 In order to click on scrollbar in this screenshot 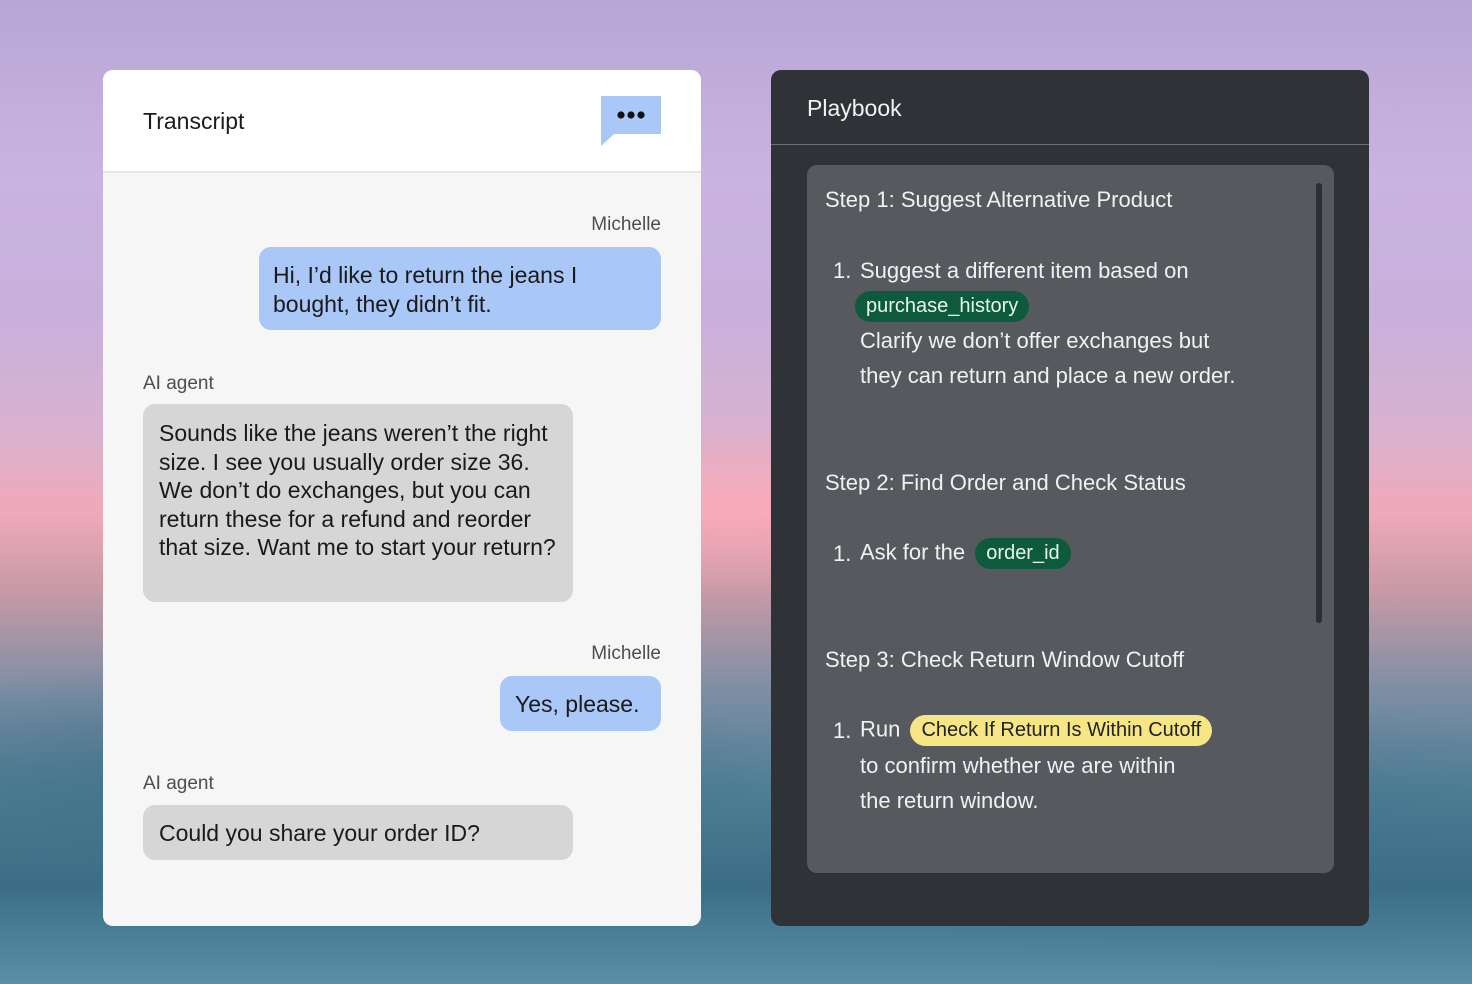, I will do `click(1319, 403)`.